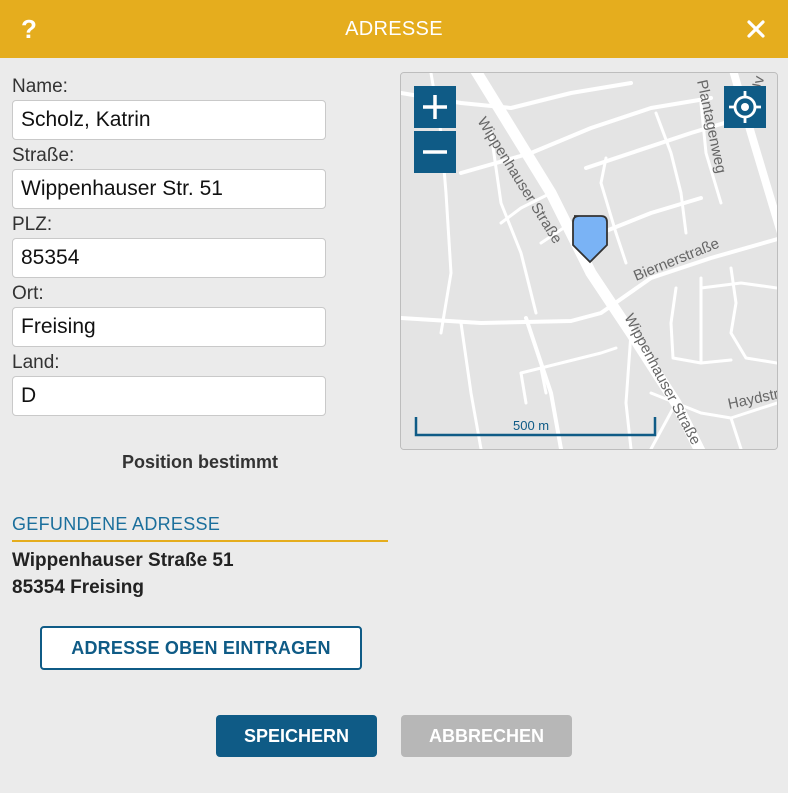 Image resolution: width=788 pixels, height=793 pixels. I want to click on dialog-title: ADRESSE, so click(394, 29).